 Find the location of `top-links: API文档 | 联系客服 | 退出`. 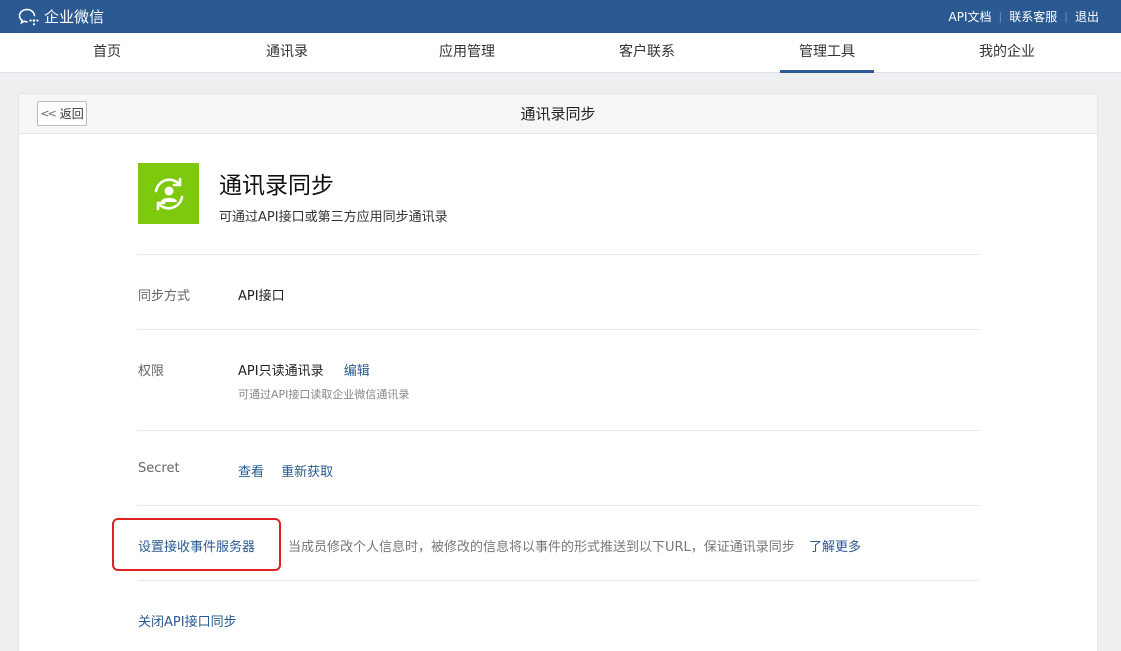

top-links: API文档 | 联系客服 | 退出 is located at coordinates (1024, 16).